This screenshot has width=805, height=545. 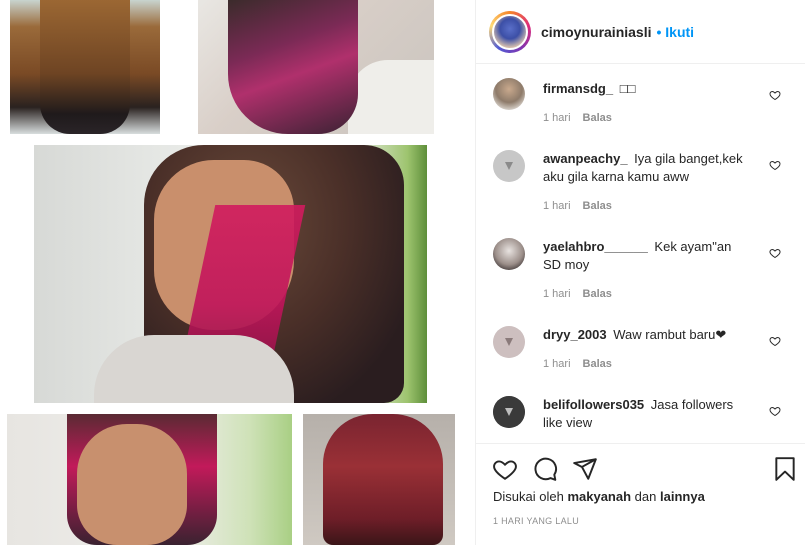 I want to click on follow-label: Ikuti, so click(x=679, y=32).